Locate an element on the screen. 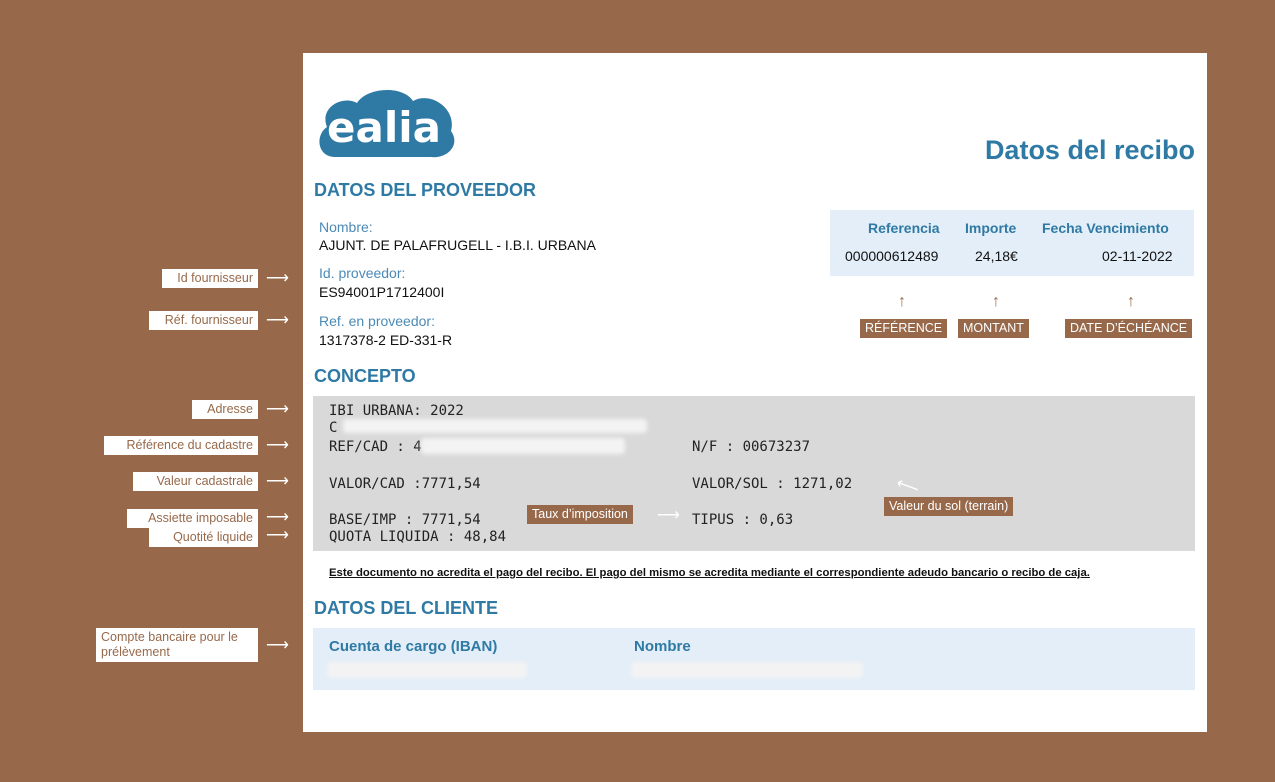  annotation-due-date: DATE D’ÉCHÉANCE is located at coordinates (1129, 328).